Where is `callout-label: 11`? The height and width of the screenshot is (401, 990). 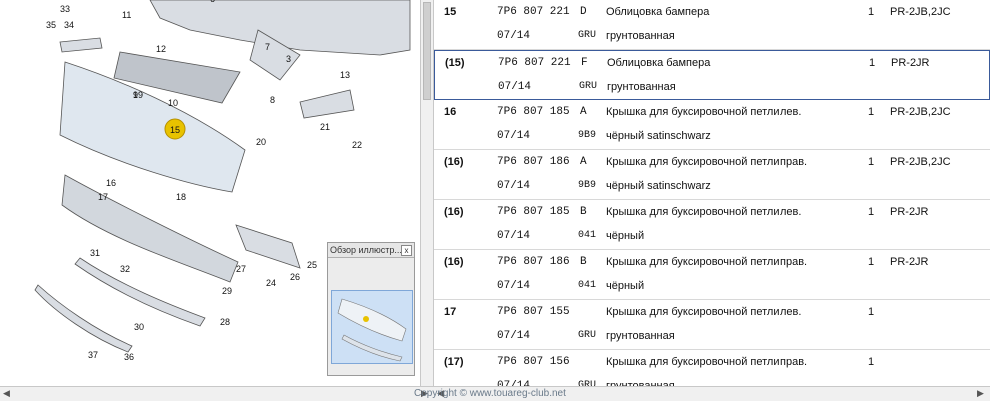
callout-label: 11 is located at coordinates (126, 15).